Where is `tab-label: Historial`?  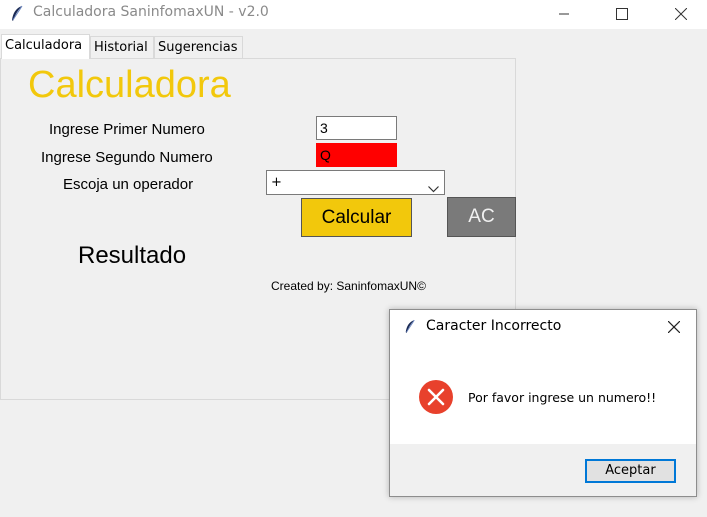
tab-label: Historial is located at coordinates (121, 47).